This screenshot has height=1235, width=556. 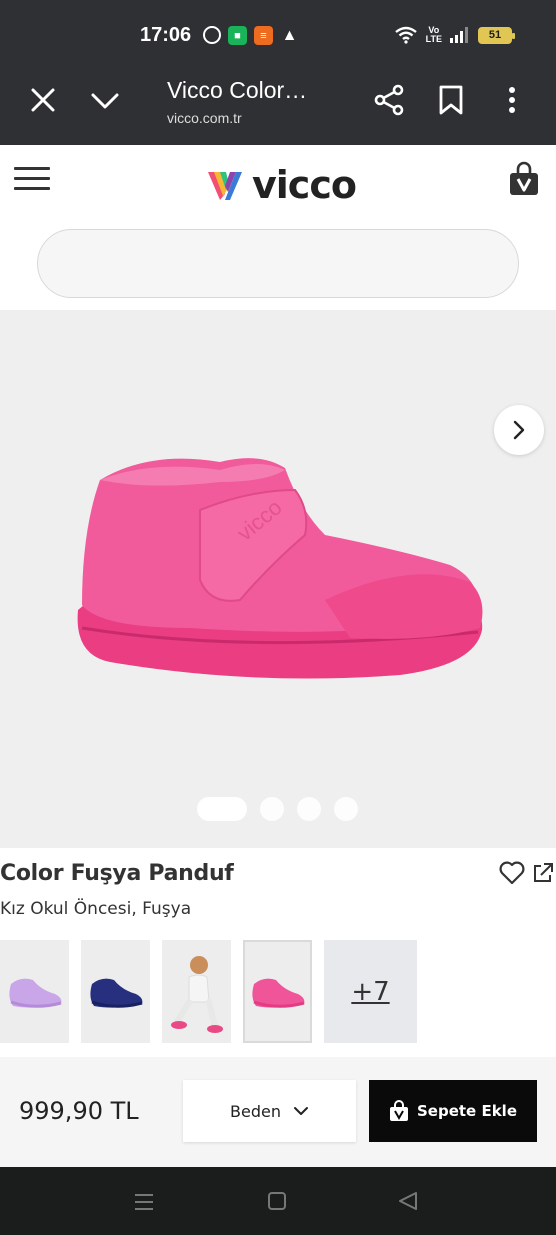 I want to click on heart-icon, so click(x=512, y=873).